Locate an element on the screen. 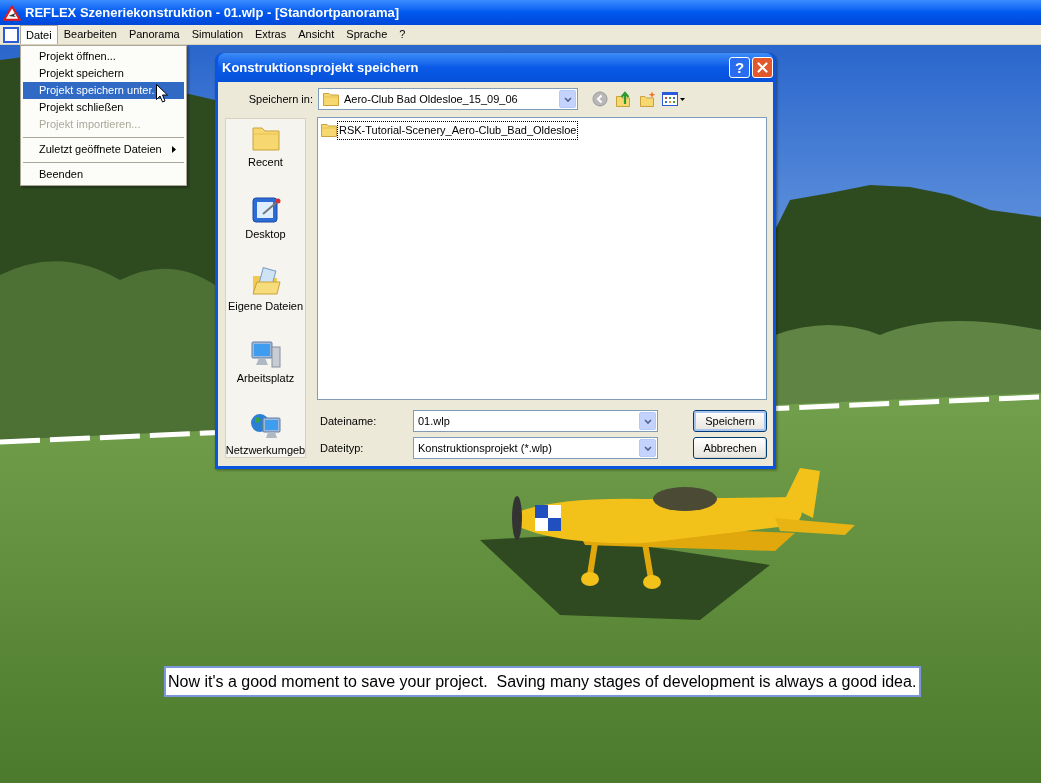  file-name-label: Dateiname: is located at coordinates (348, 421).